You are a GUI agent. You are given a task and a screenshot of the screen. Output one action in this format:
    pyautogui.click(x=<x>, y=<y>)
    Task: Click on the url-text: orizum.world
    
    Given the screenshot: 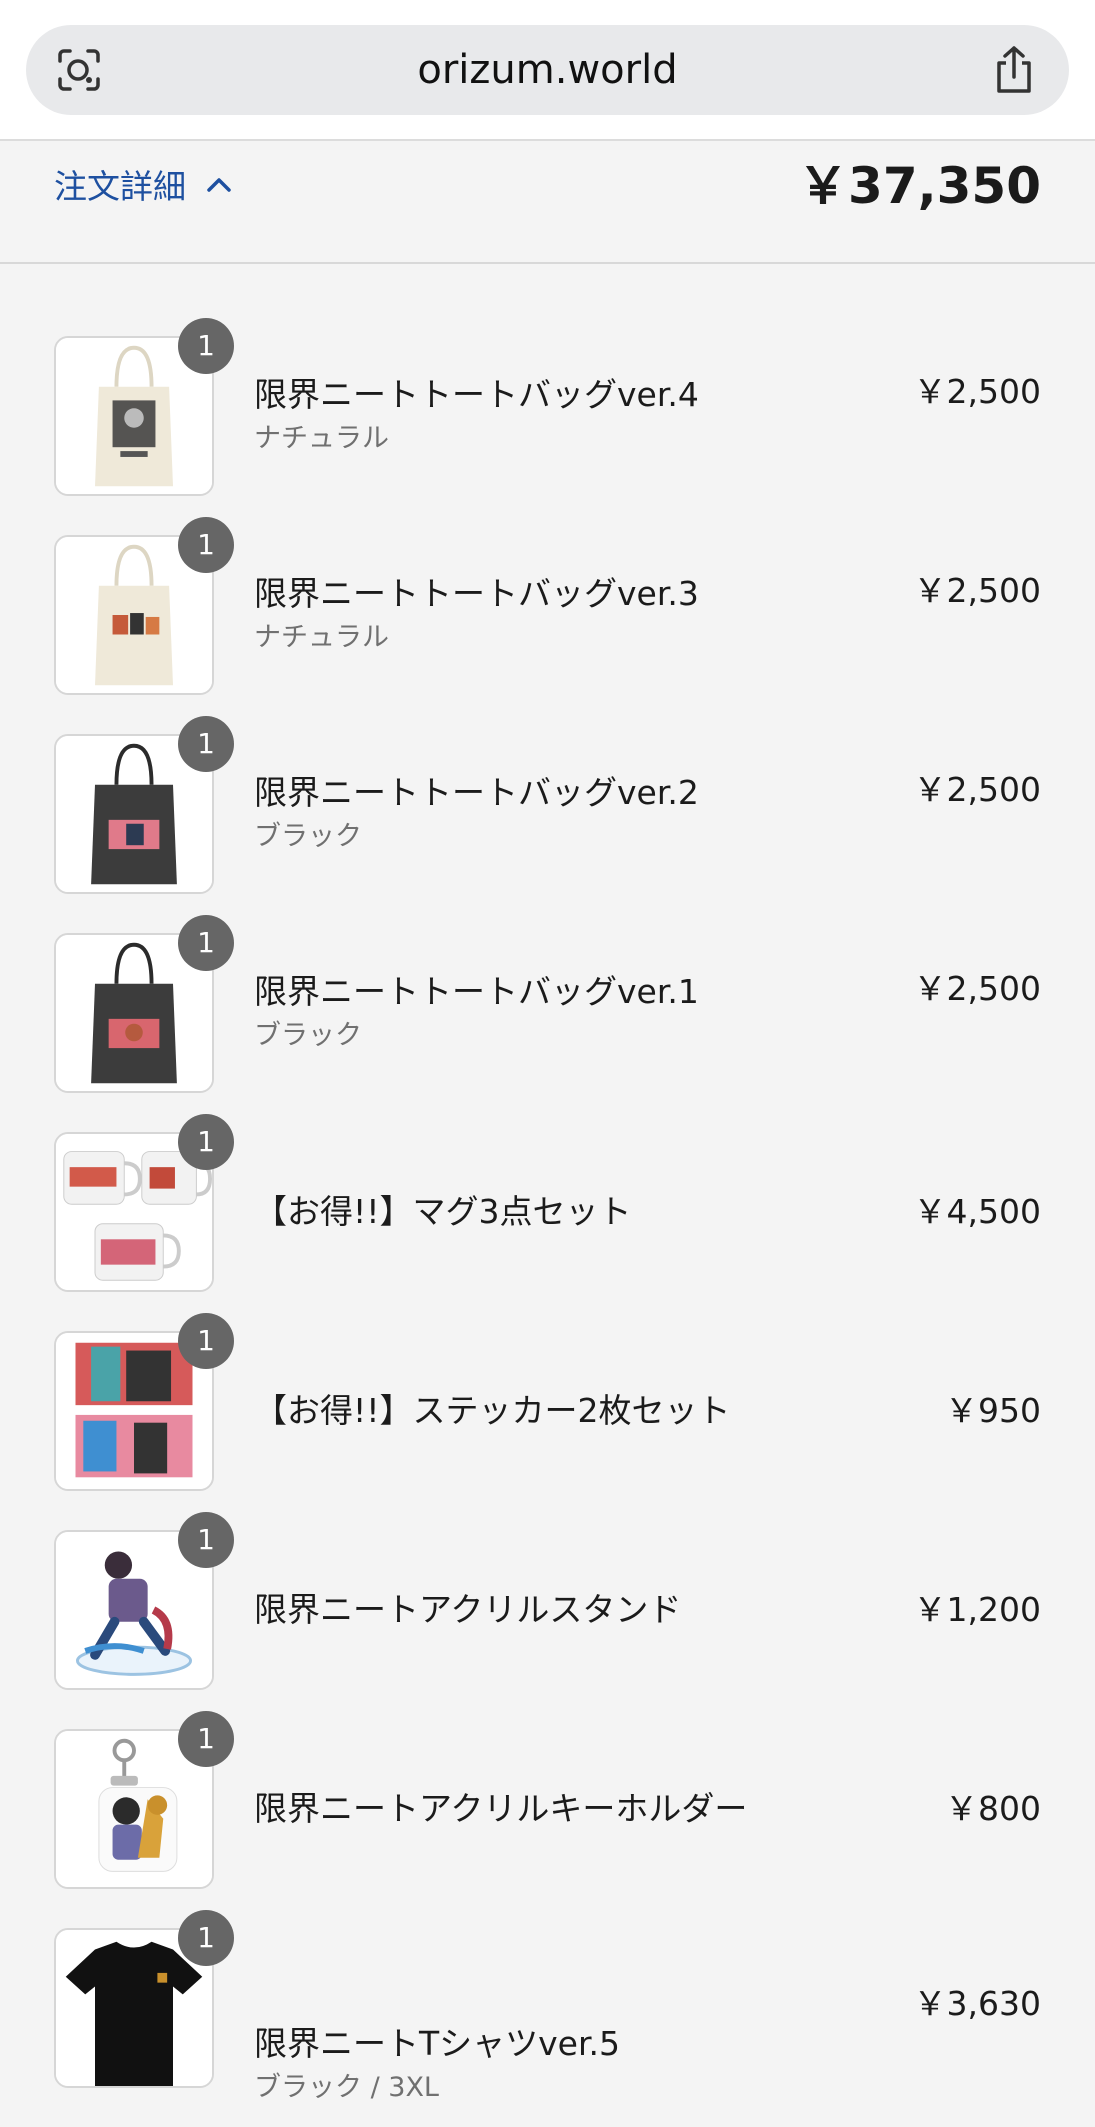 What is the action you would take?
    pyautogui.click(x=547, y=70)
    